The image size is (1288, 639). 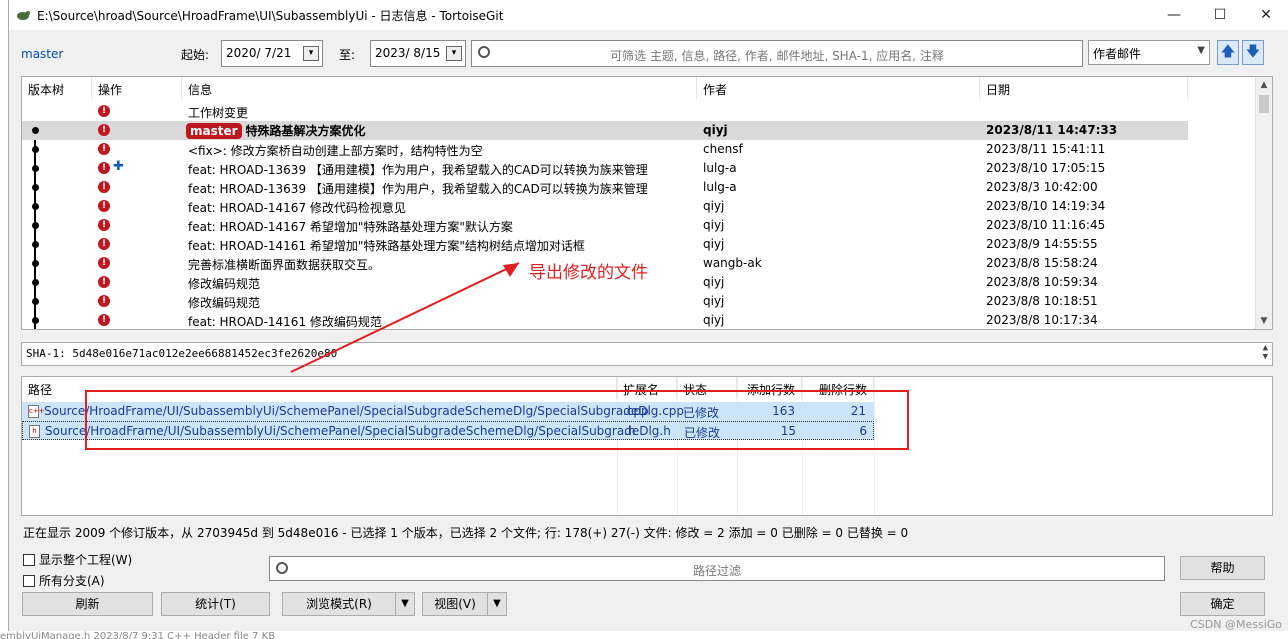 What do you see at coordinates (118, 166) in the screenshot?
I see `added-icon: ✚` at bounding box center [118, 166].